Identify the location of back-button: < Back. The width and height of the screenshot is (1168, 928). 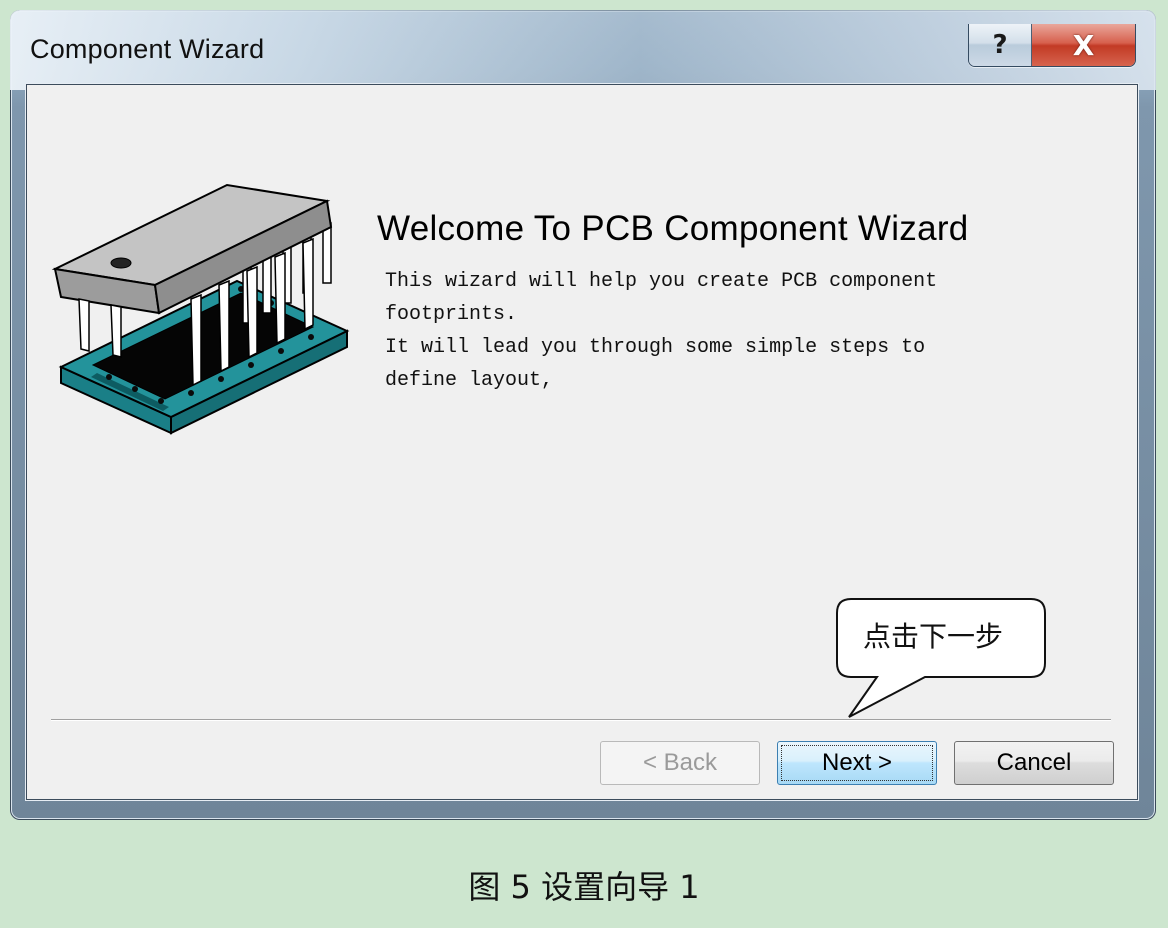
(680, 763).